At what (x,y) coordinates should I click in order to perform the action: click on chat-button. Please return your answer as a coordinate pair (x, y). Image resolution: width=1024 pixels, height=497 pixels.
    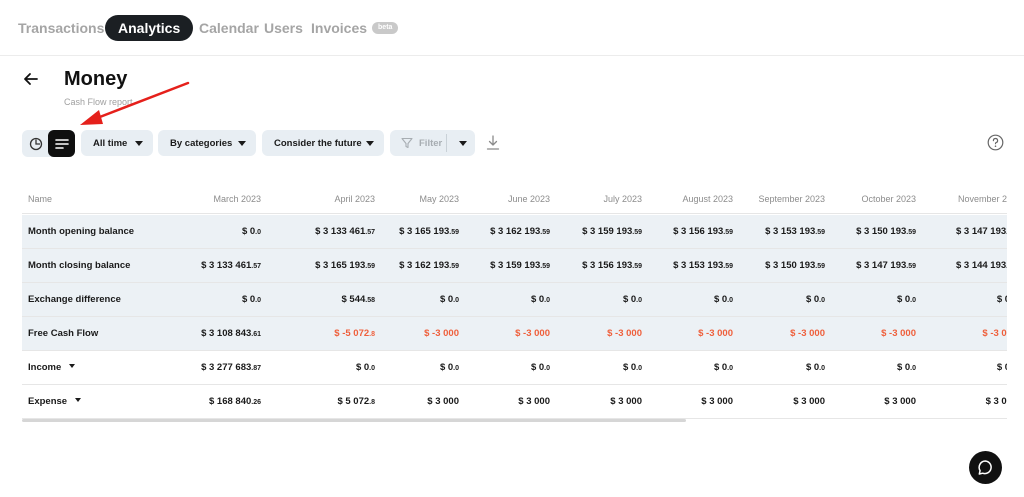
    Looking at the image, I should click on (985, 467).